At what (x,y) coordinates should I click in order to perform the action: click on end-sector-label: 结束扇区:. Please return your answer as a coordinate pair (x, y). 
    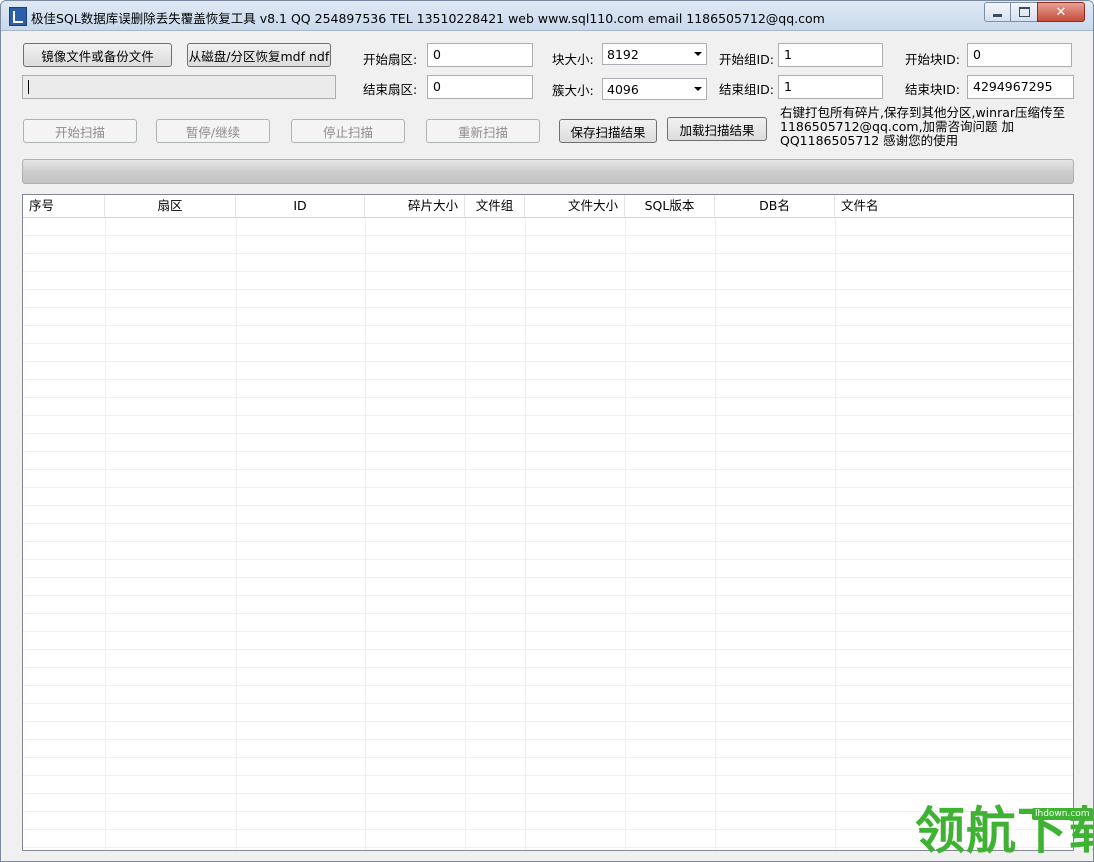
    Looking at the image, I should click on (390, 89).